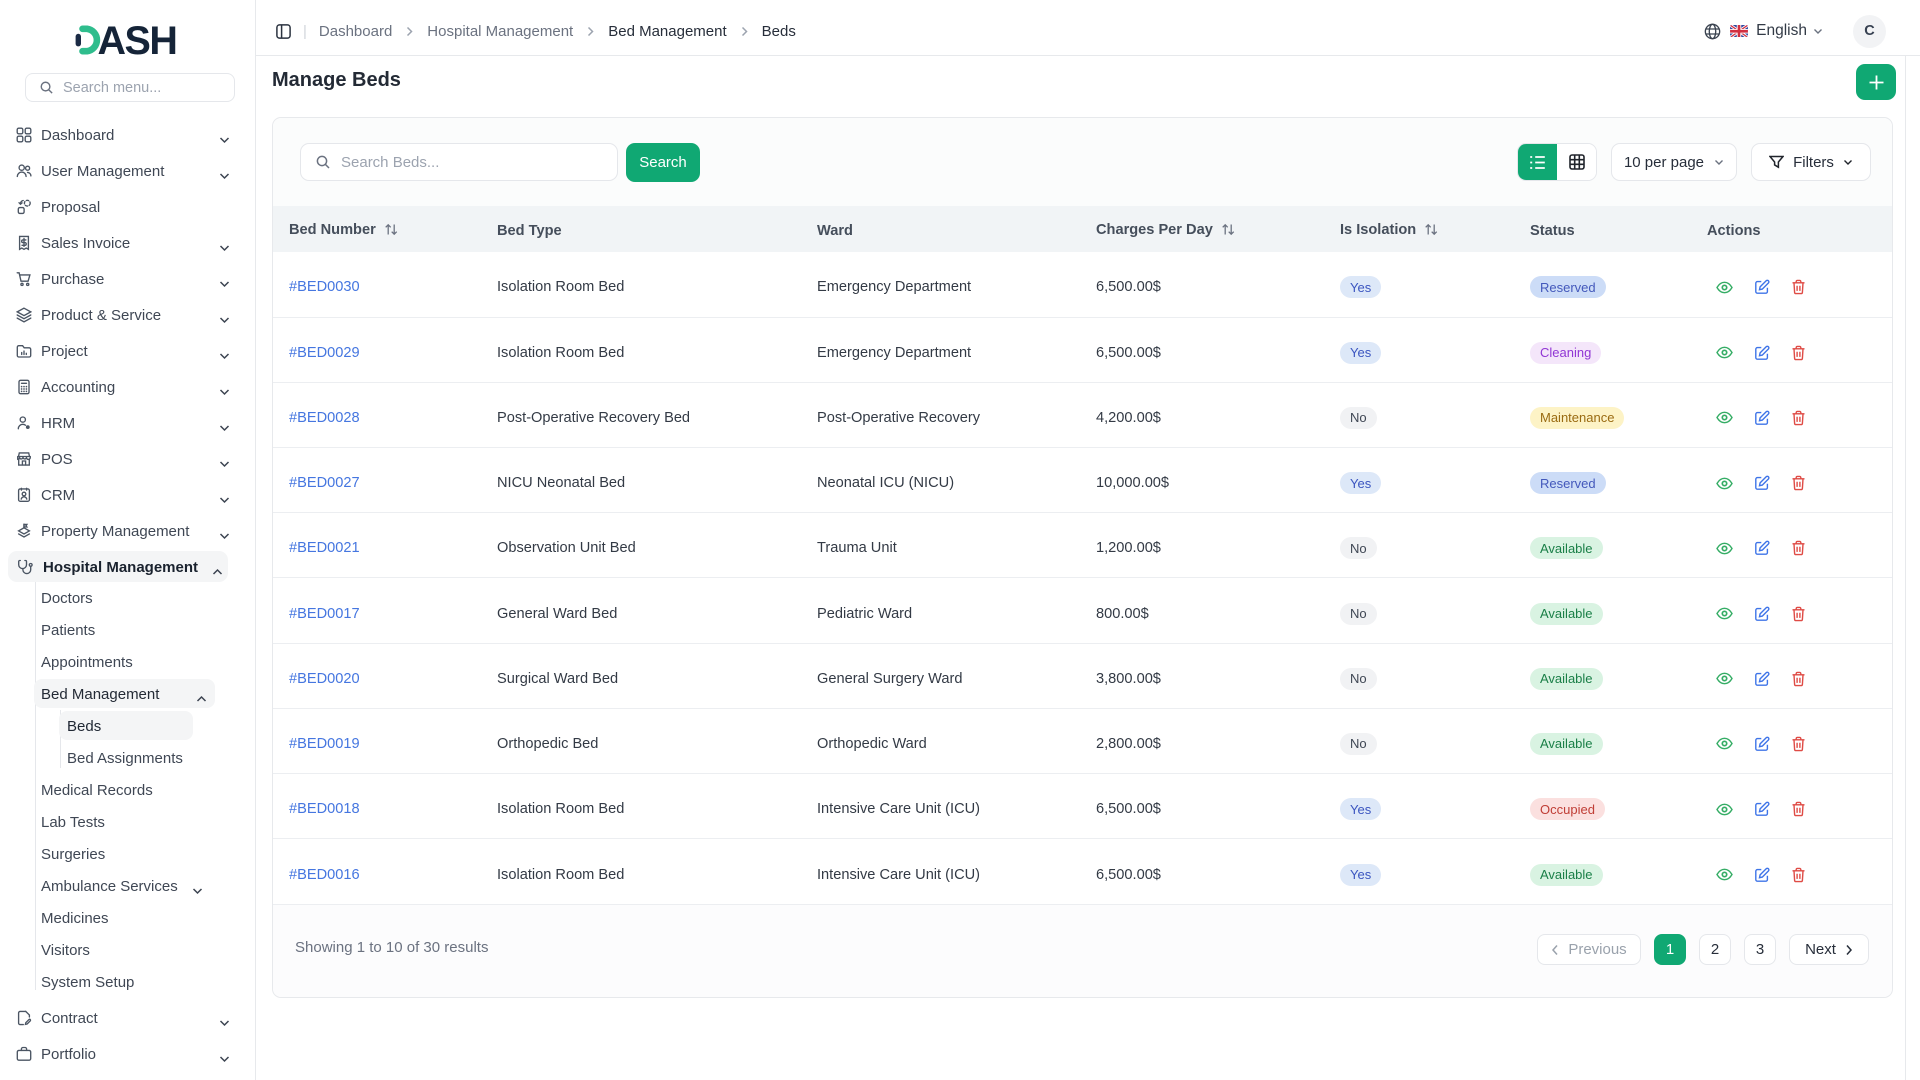 The height and width of the screenshot is (1080, 1920). What do you see at coordinates (137, 39) in the screenshot?
I see `svg-text: ASH` at bounding box center [137, 39].